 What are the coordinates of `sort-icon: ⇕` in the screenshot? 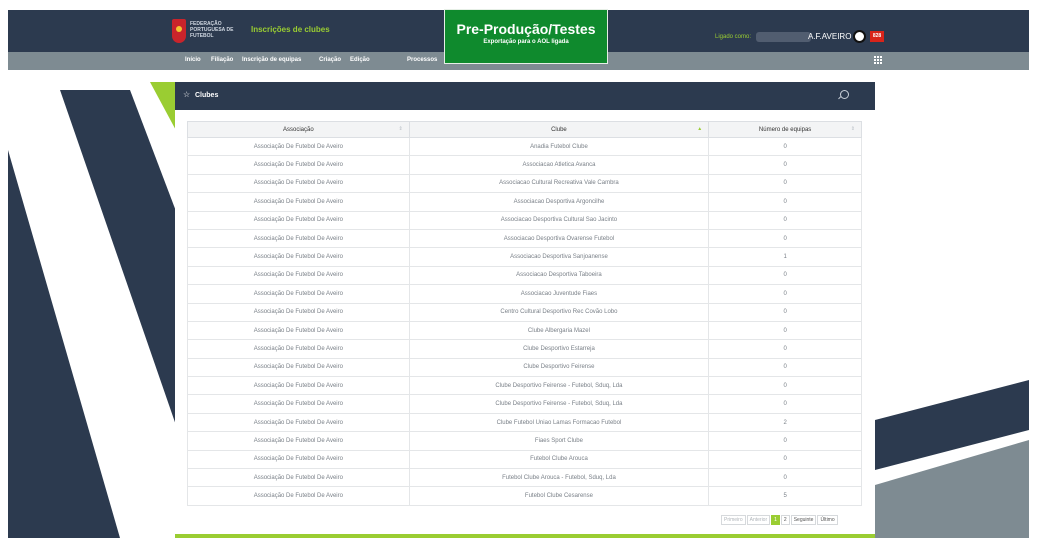 It's located at (400, 129).